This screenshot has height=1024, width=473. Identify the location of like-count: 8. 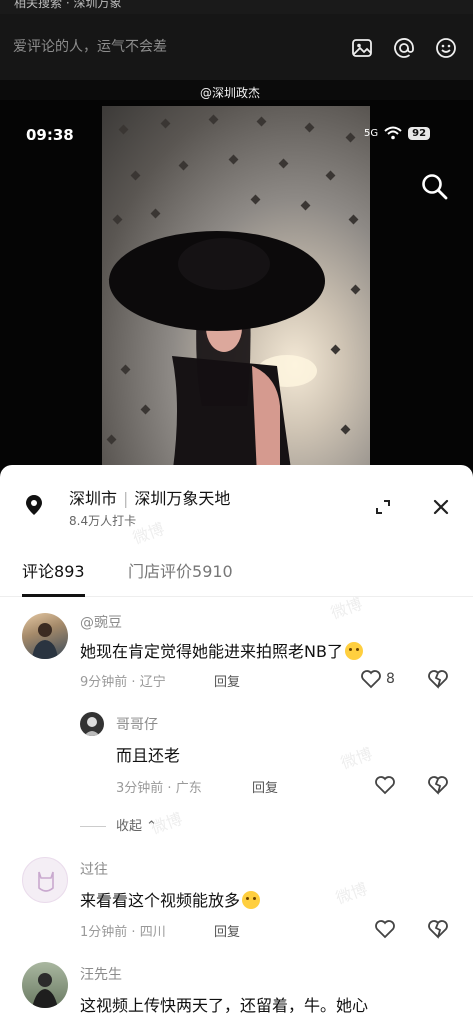
(390, 679).